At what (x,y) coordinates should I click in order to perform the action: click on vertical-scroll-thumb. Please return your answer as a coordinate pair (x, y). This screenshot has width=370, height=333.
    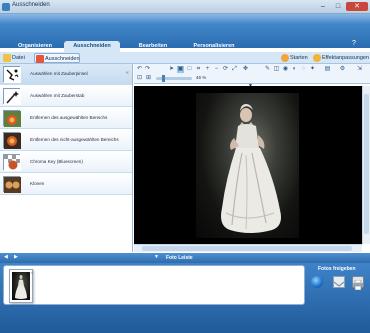
    Looking at the image, I should click on (366, 164).